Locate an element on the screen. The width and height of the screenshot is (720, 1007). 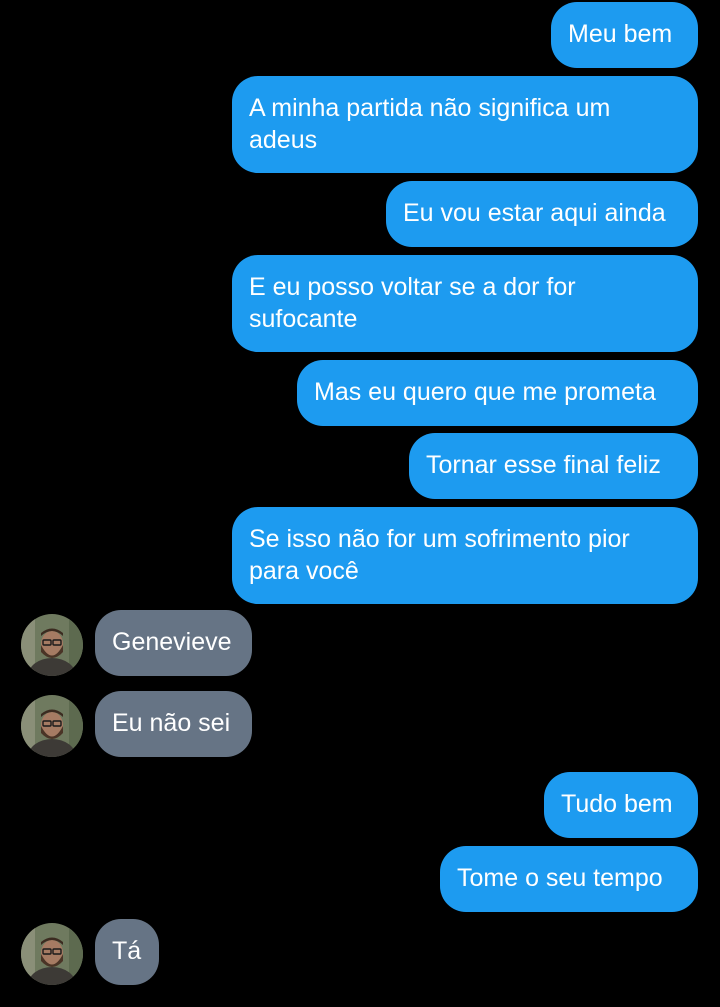
message-bubble-outgoing: Meu bem is located at coordinates (624, 35).